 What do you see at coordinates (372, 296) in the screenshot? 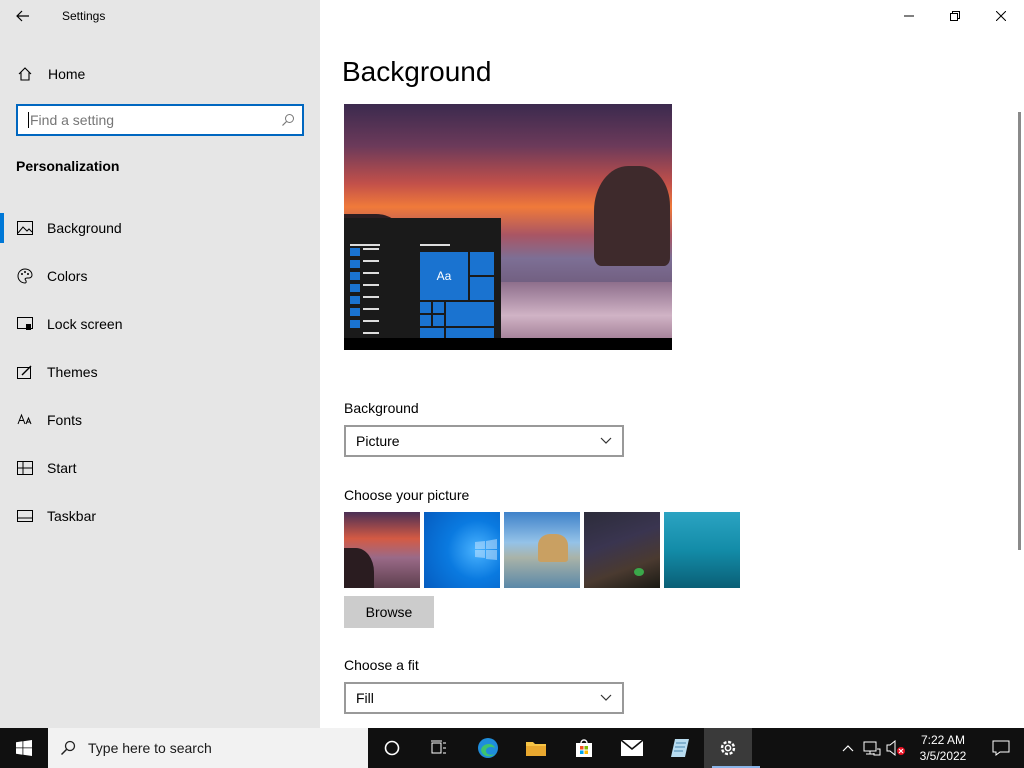
I see `preview-app-labels` at bounding box center [372, 296].